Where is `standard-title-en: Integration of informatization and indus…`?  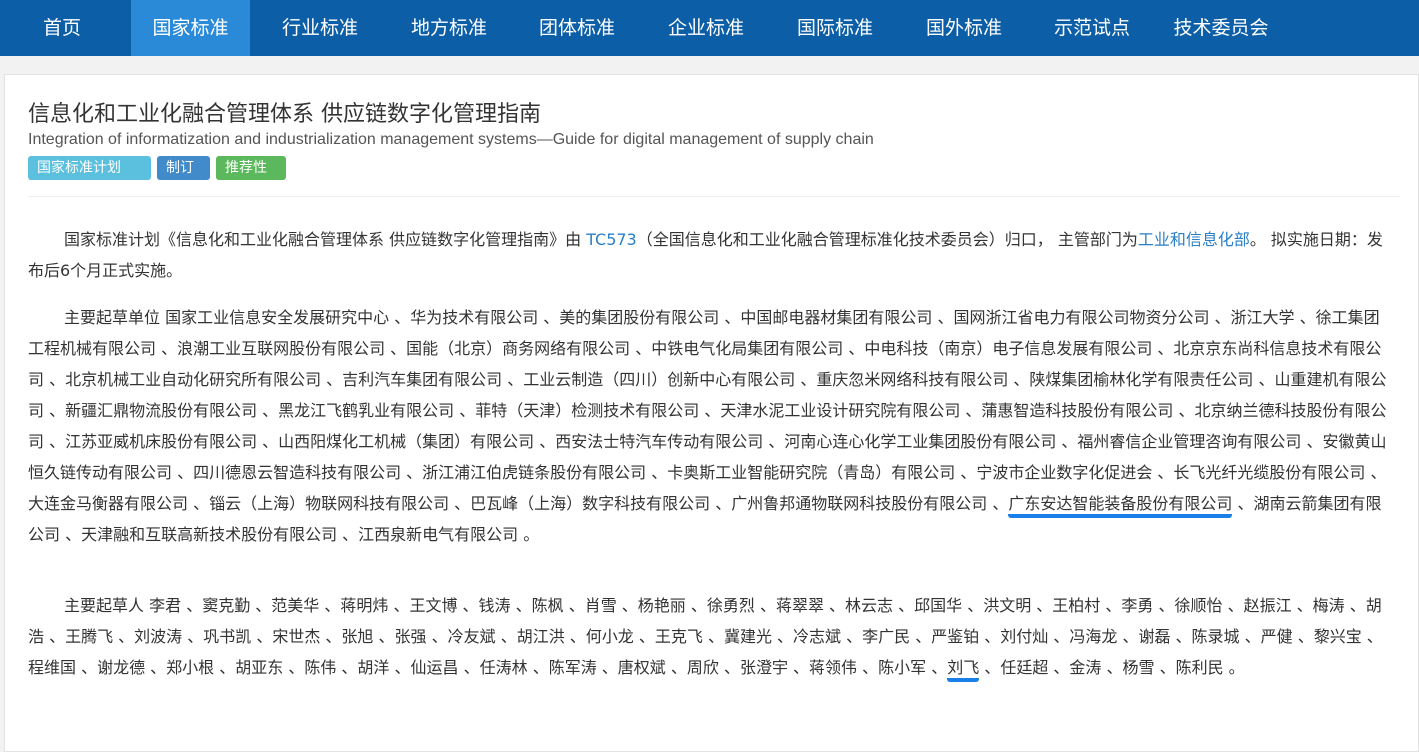 standard-title-en: Integration of informatization and indus… is located at coordinates (451, 139).